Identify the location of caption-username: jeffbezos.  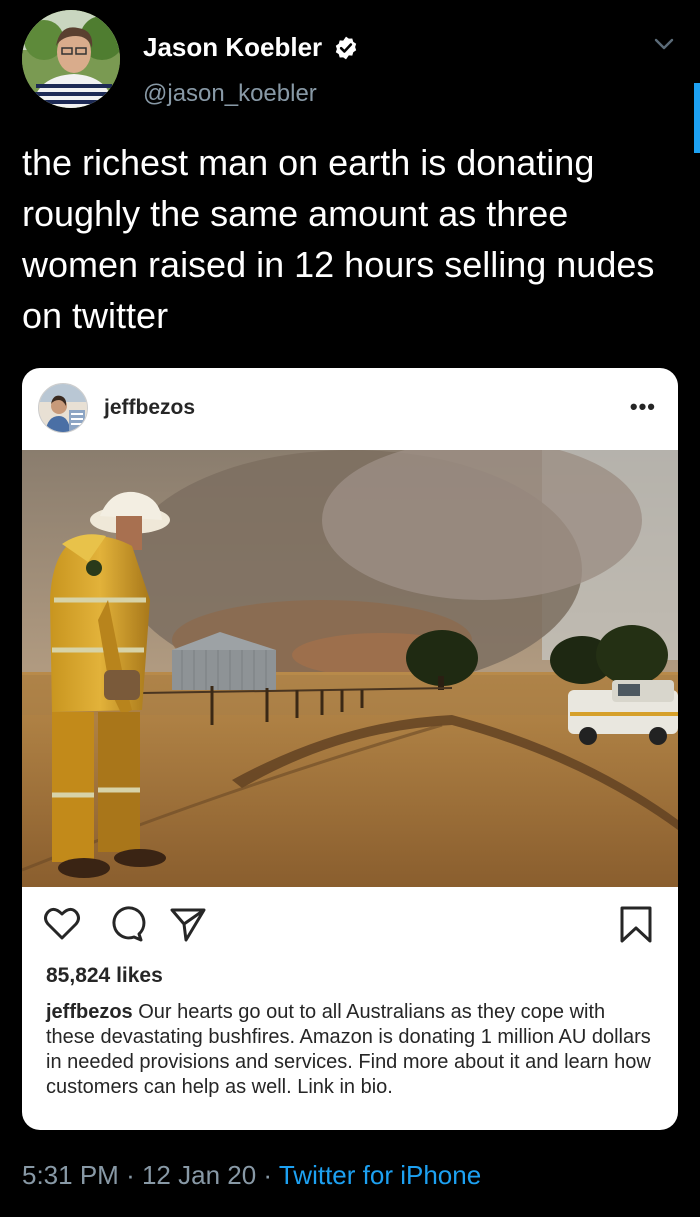
(89, 1012).